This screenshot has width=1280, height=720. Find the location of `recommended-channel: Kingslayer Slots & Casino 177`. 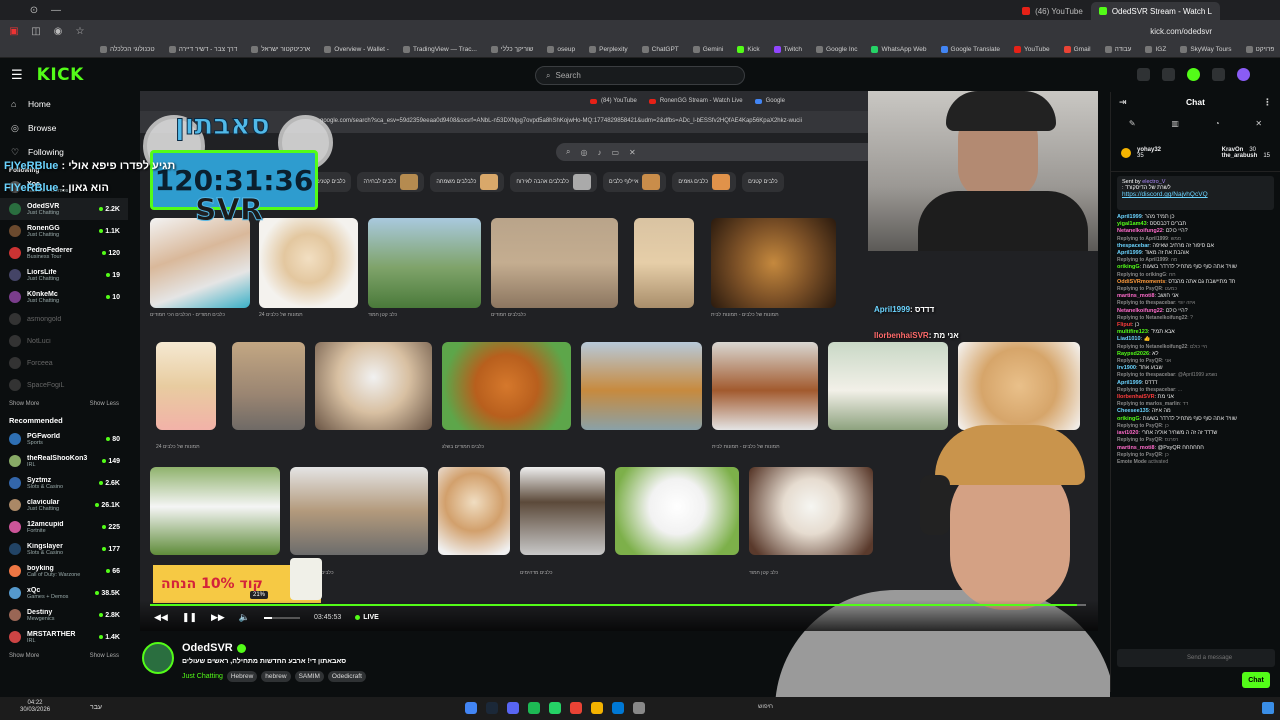

recommended-channel: Kingslayer Slots & Casino 177 is located at coordinates (64, 549).